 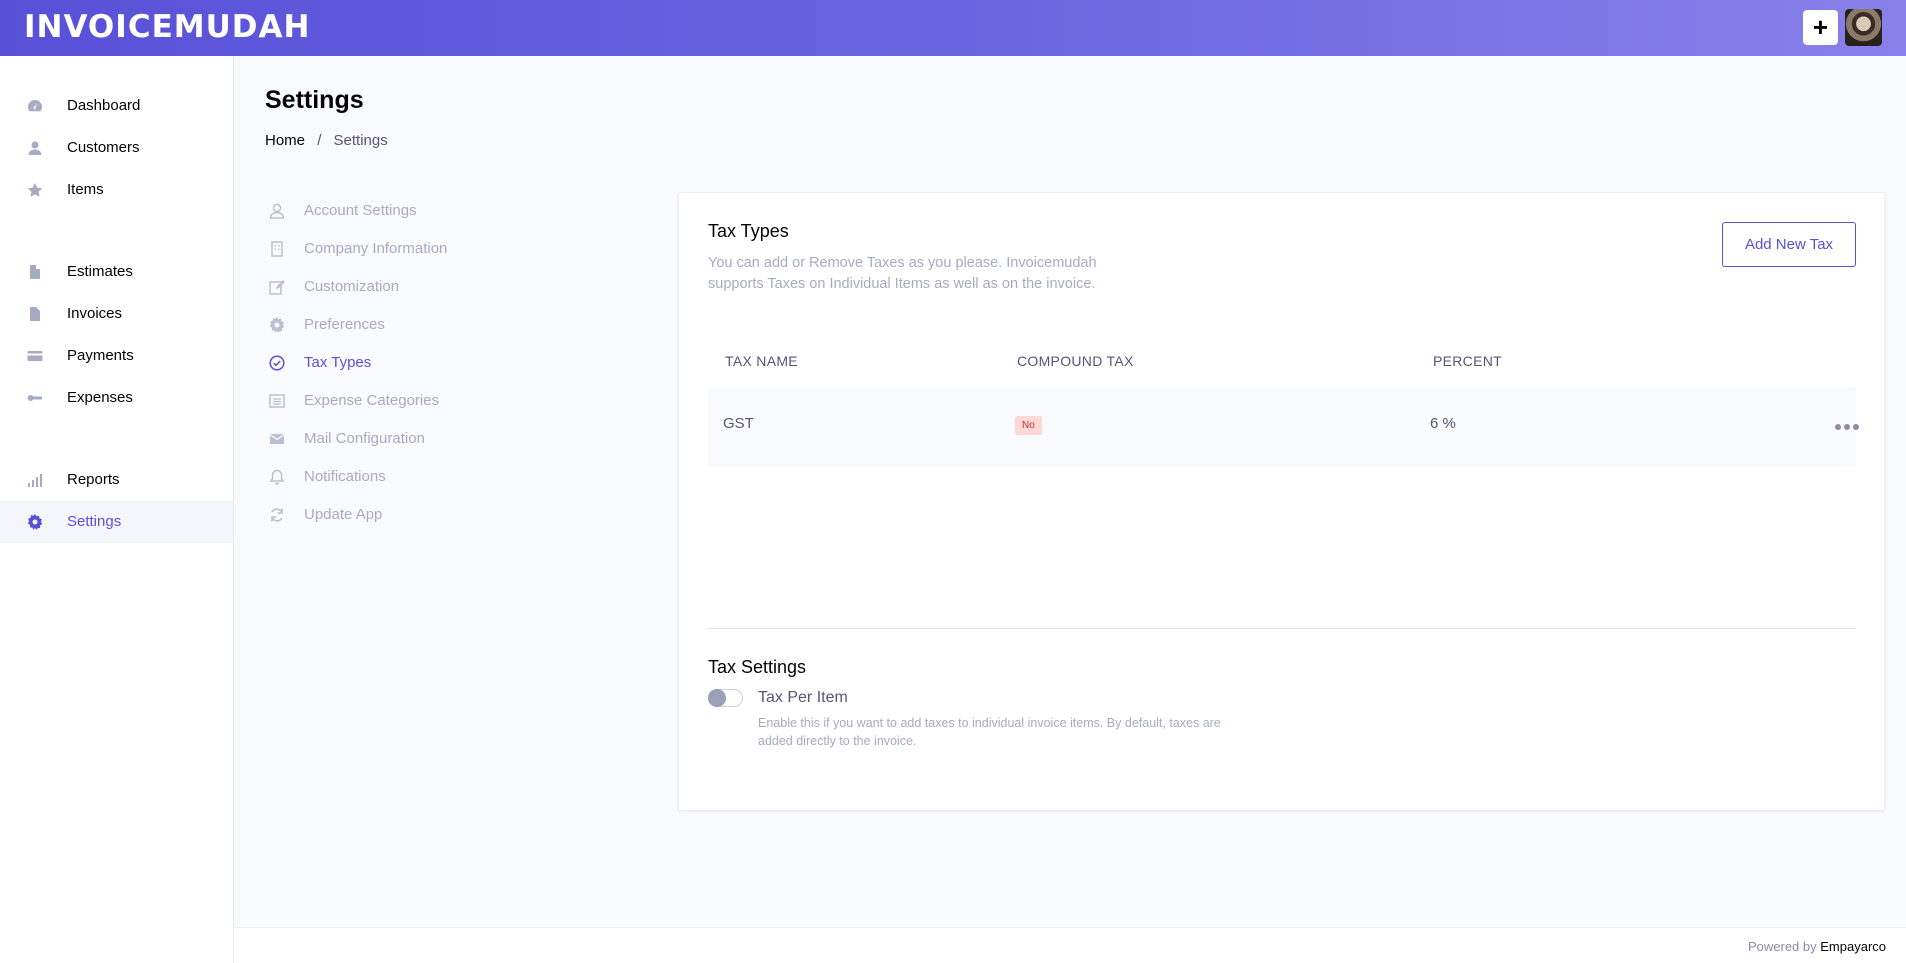 I want to click on sidebar-item-settings: Settings, so click(x=116, y=522).